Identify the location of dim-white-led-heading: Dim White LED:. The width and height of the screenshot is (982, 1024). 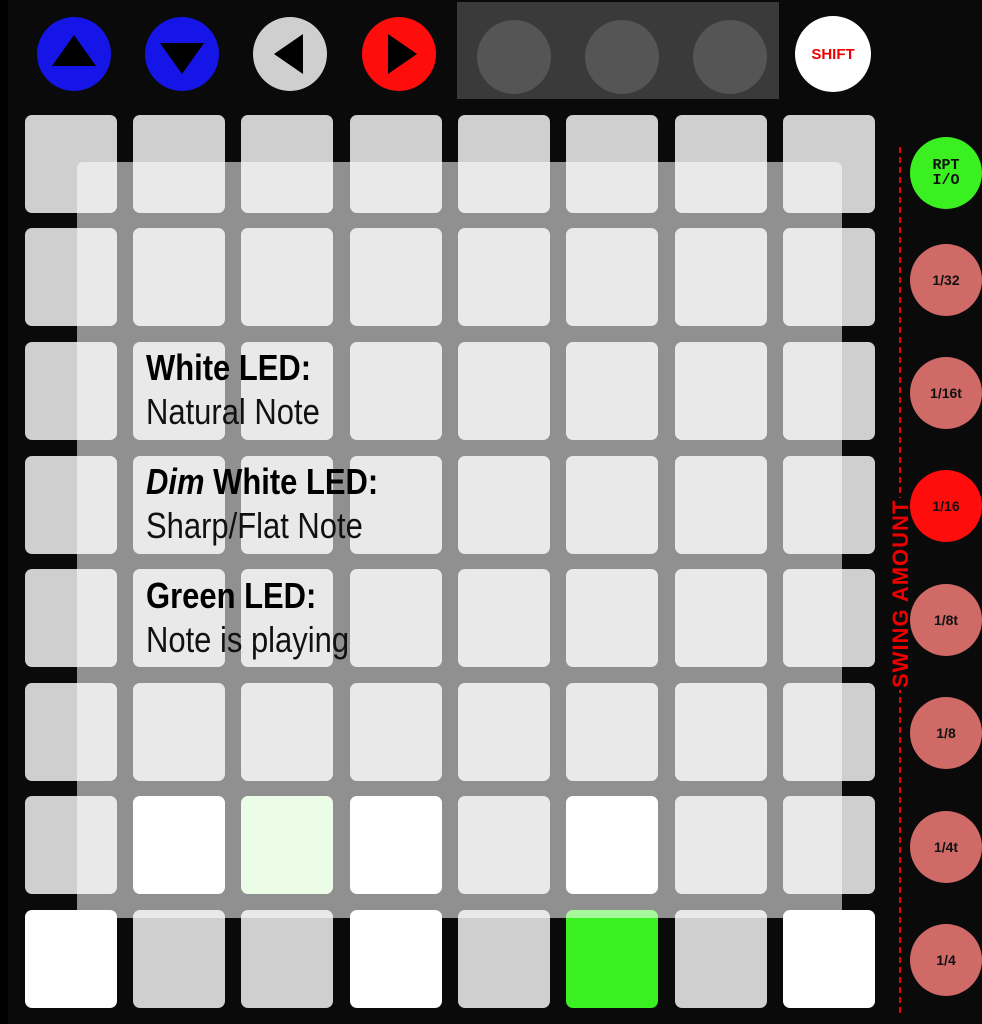
(262, 482).